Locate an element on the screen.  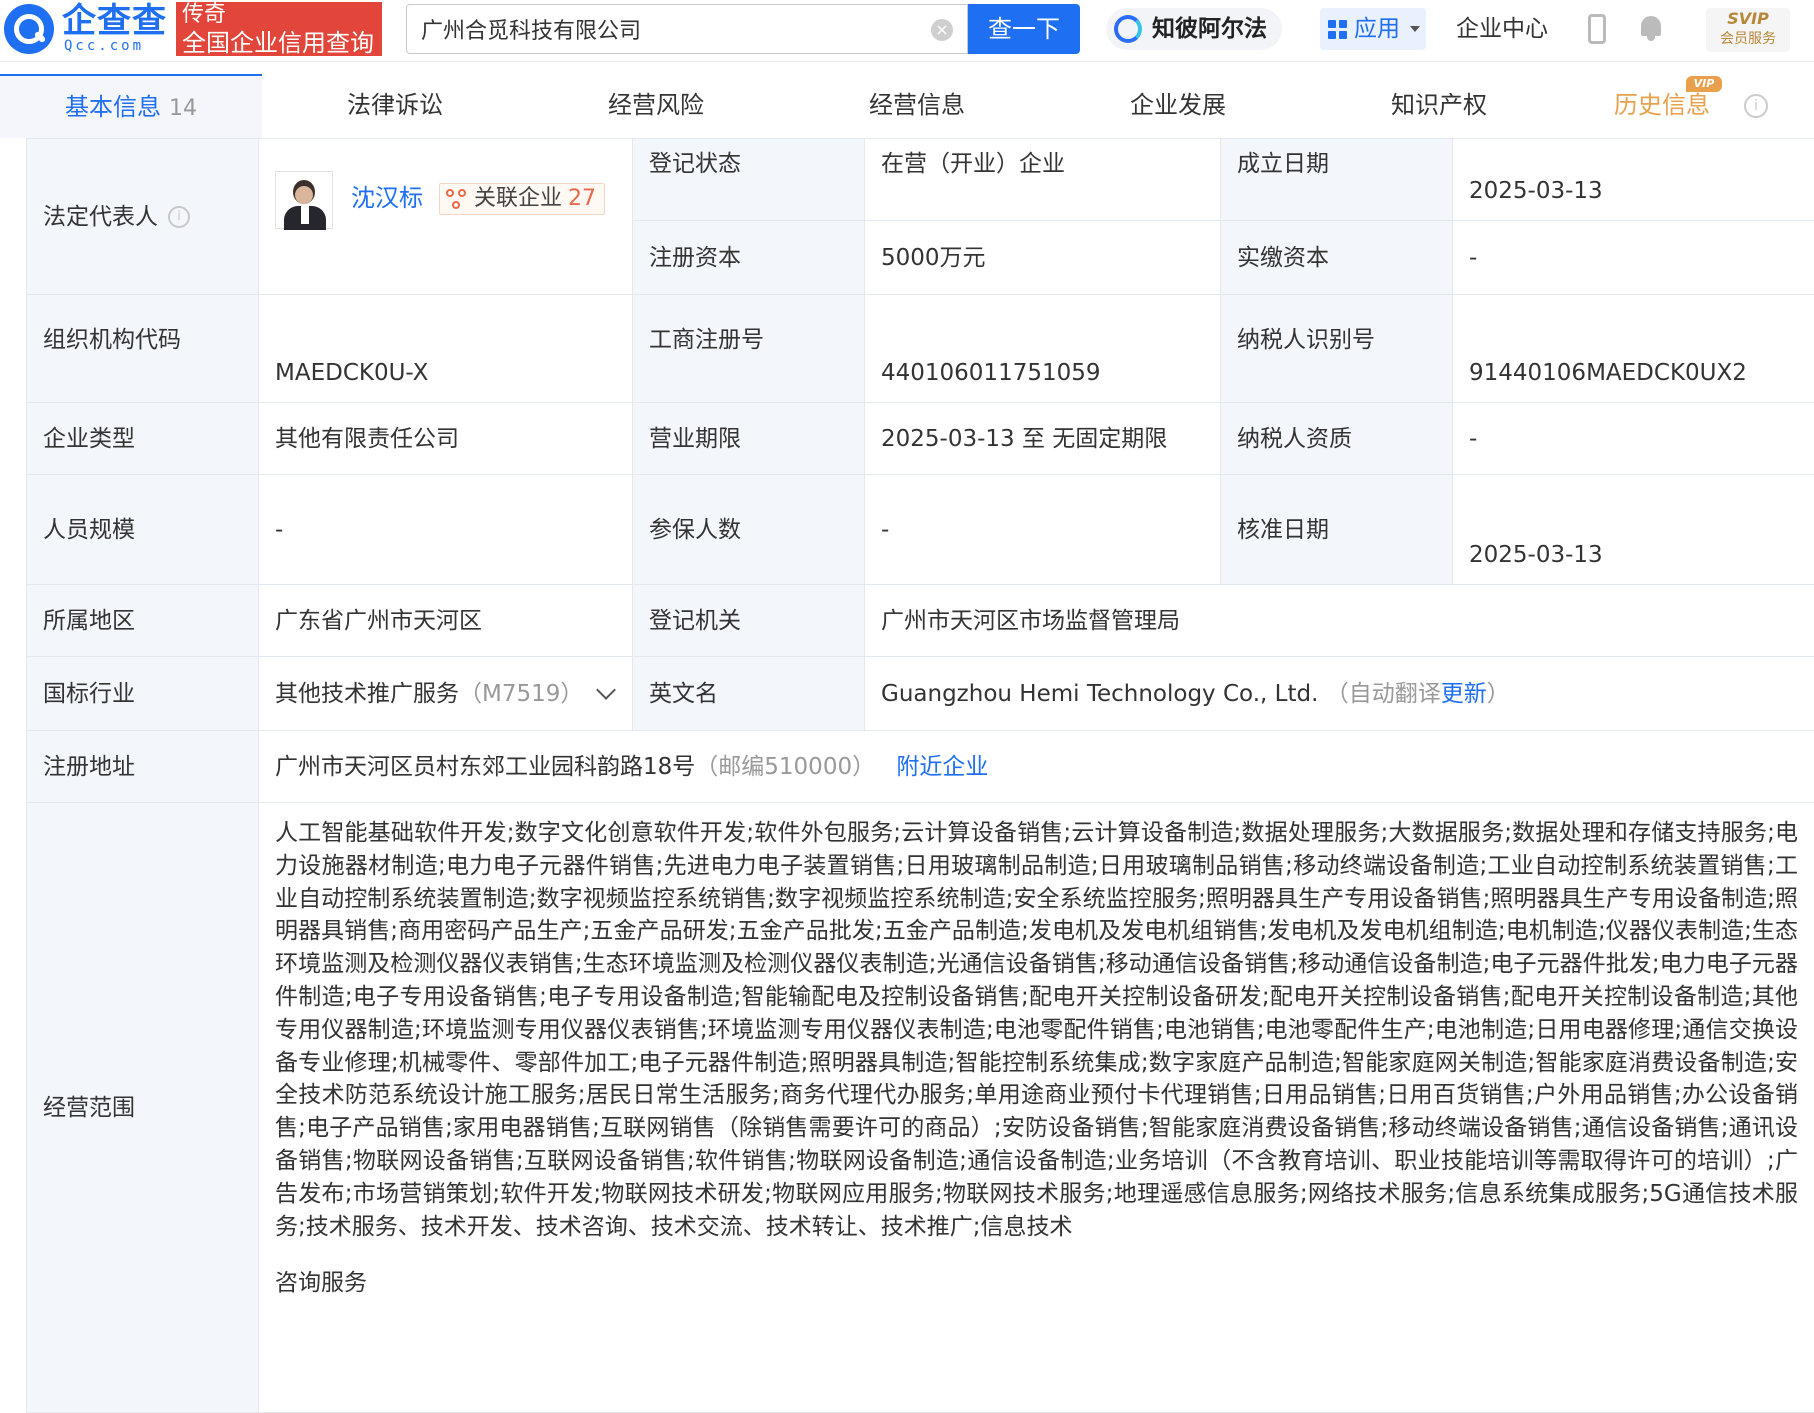
reg-status-value: 在营（开业）企业 is located at coordinates (1043, 180).